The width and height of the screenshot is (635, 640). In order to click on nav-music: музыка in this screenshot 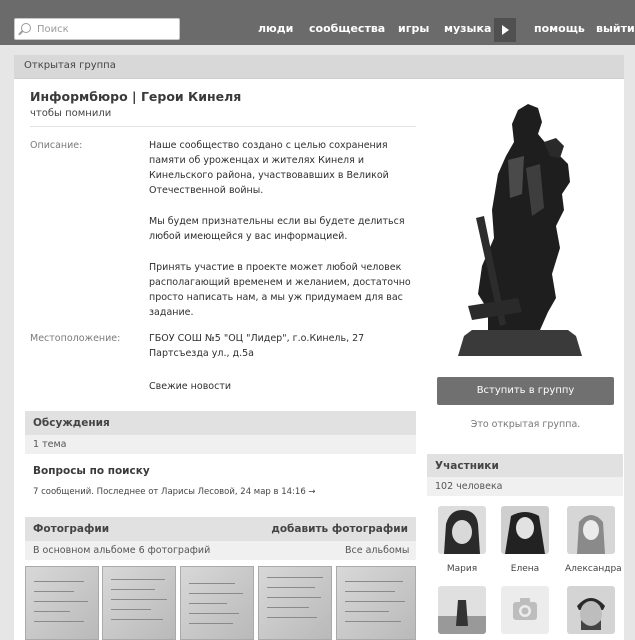, I will do `click(467, 28)`.